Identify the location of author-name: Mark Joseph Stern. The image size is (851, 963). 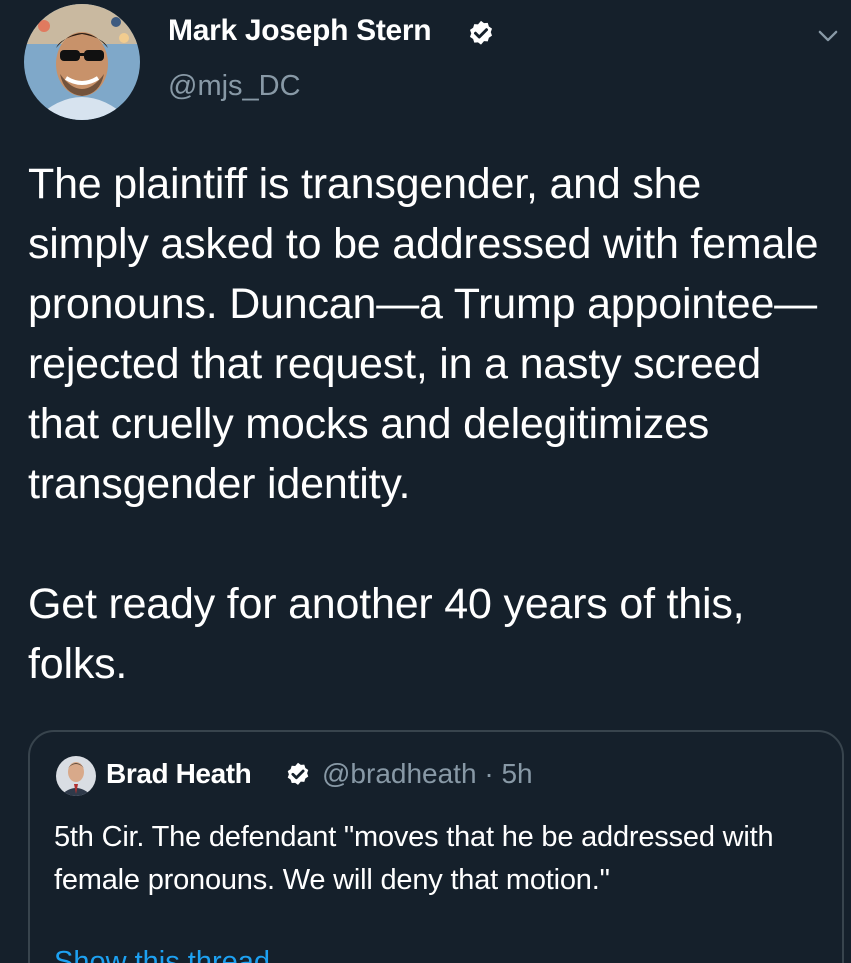
(300, 31).